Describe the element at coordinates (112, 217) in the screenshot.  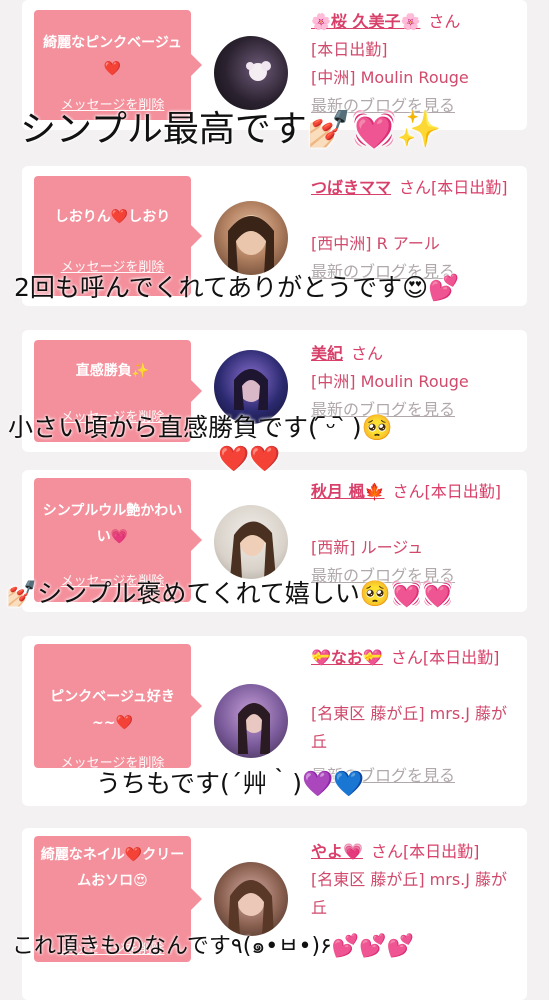
I see `message-text: しおりん❤️しおり` at that location.